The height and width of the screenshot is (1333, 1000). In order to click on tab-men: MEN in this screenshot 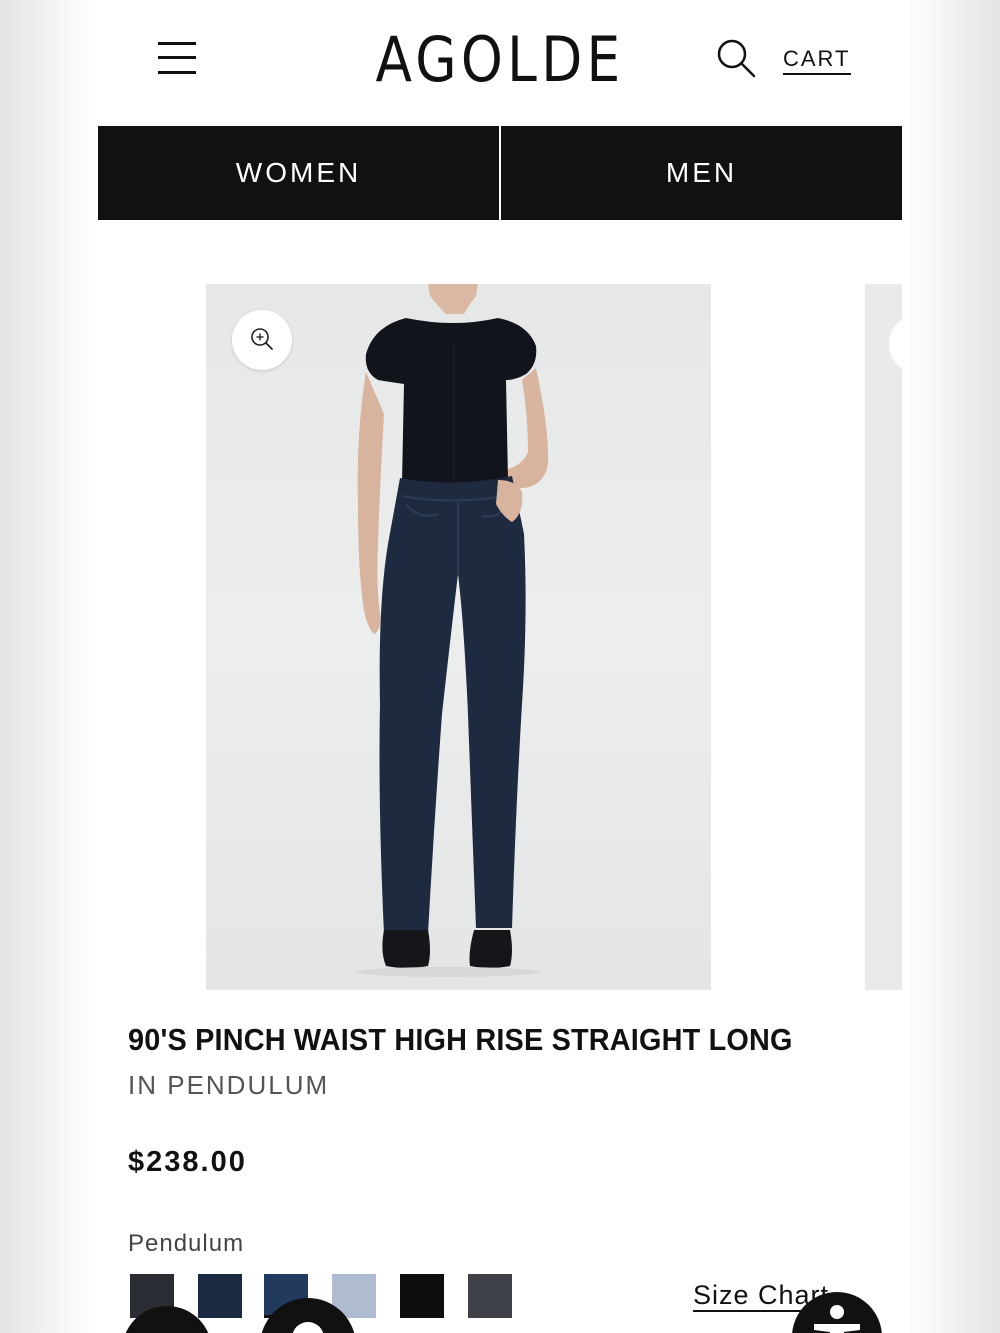, I will do `click(701, 173)`.